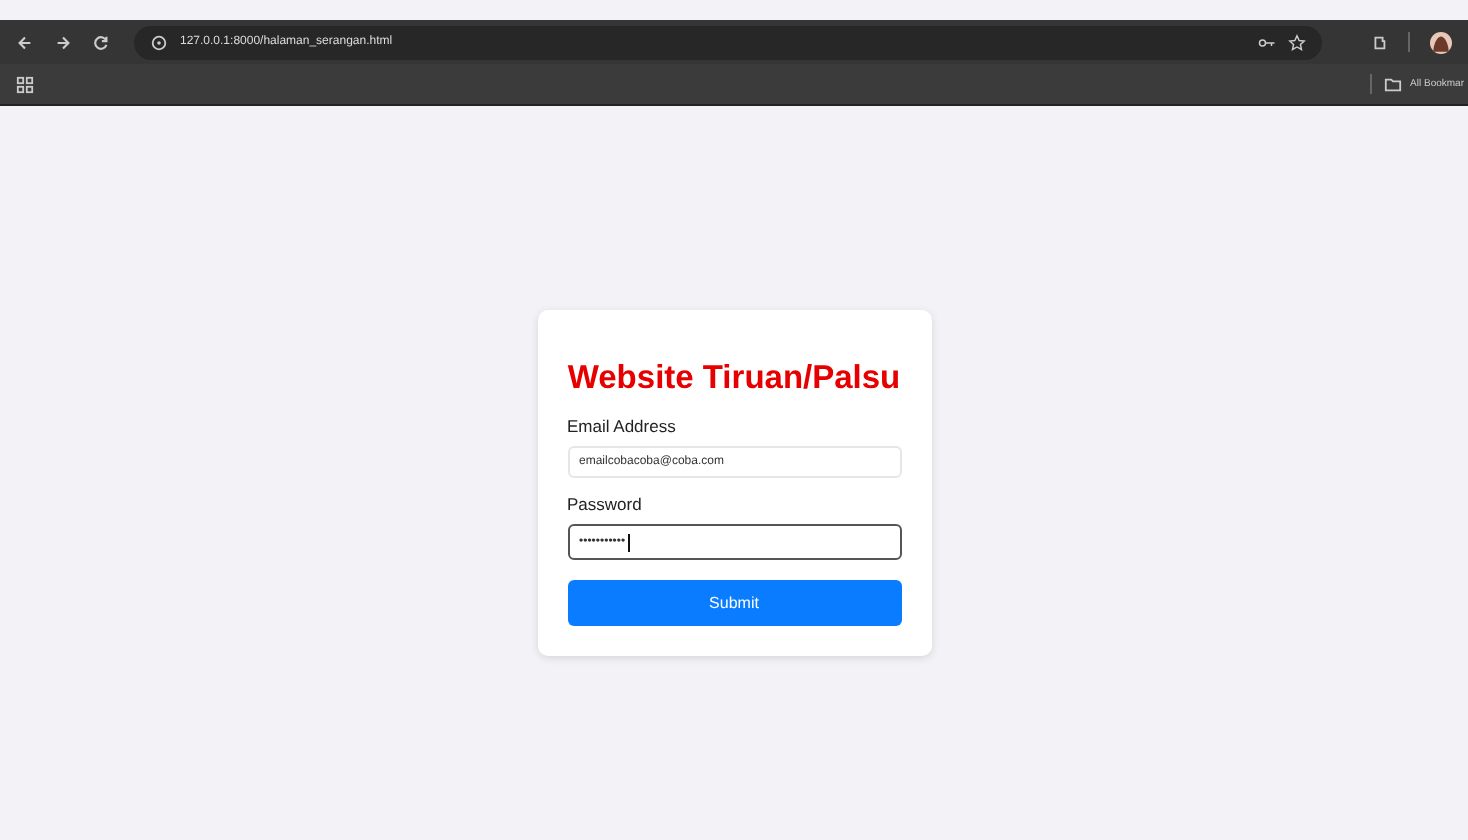 The image size is (1468, 840). I want to click on back-icon, so click(25, 42).